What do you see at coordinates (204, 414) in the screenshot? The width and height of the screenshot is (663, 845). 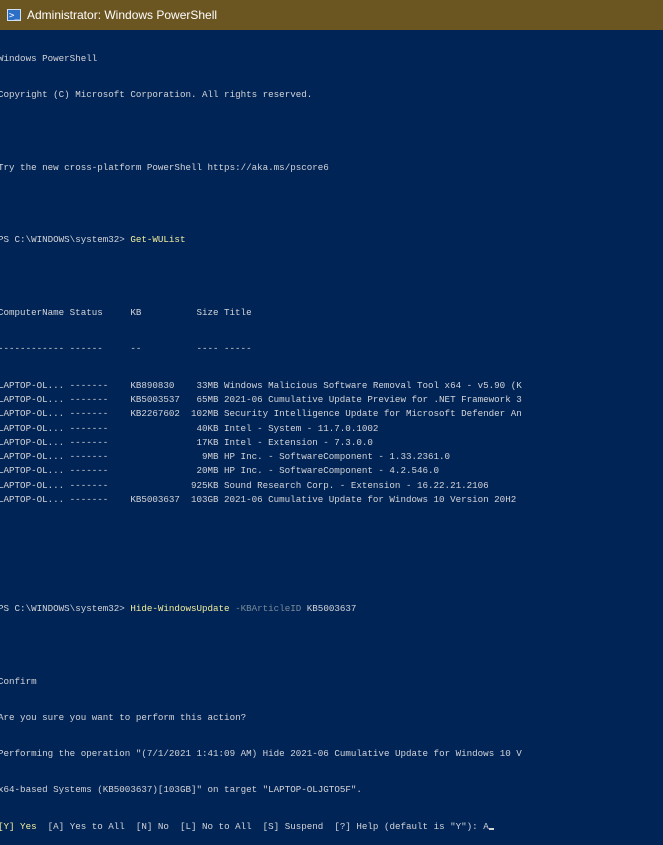 I see `cell-size: 102MB` at bounding box center [204, 414].